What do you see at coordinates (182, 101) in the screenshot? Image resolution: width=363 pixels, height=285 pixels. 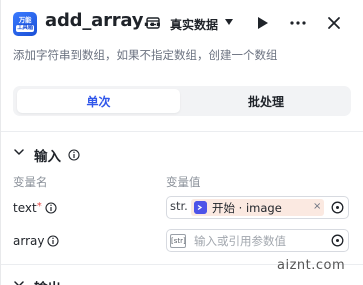 I see `run-mode-tabs: 单次 批处理` at bounding box center [182, 101].